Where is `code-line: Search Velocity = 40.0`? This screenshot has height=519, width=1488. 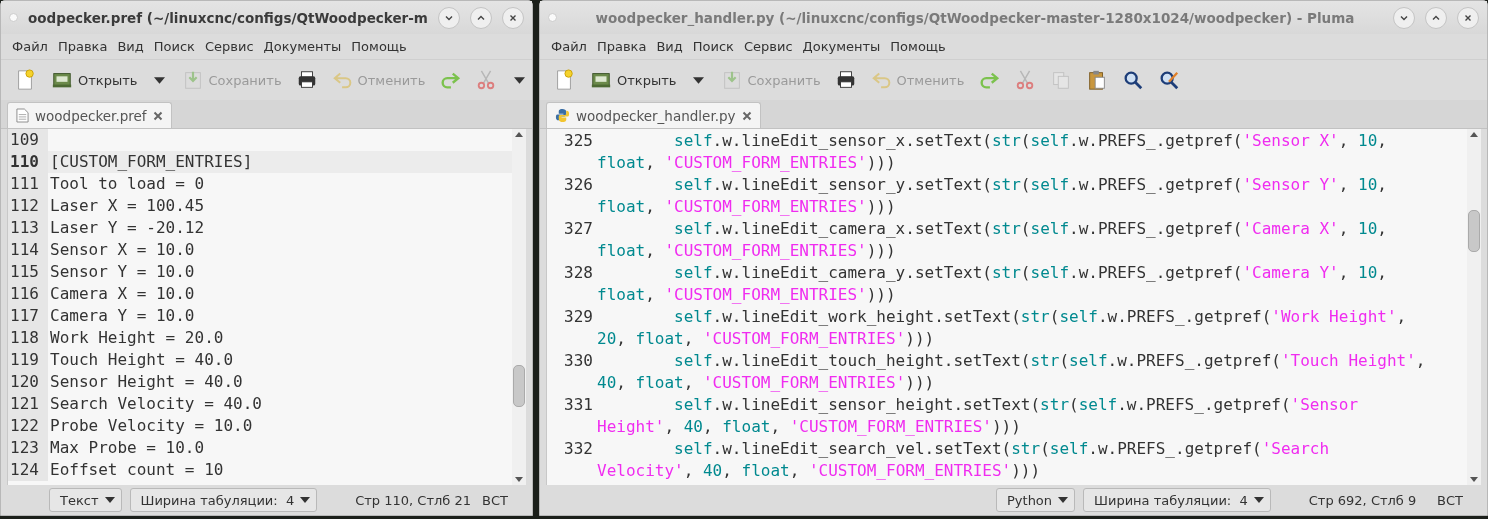
code-line: Search Velocity = 40.0 is located at coordinates (156, 404).